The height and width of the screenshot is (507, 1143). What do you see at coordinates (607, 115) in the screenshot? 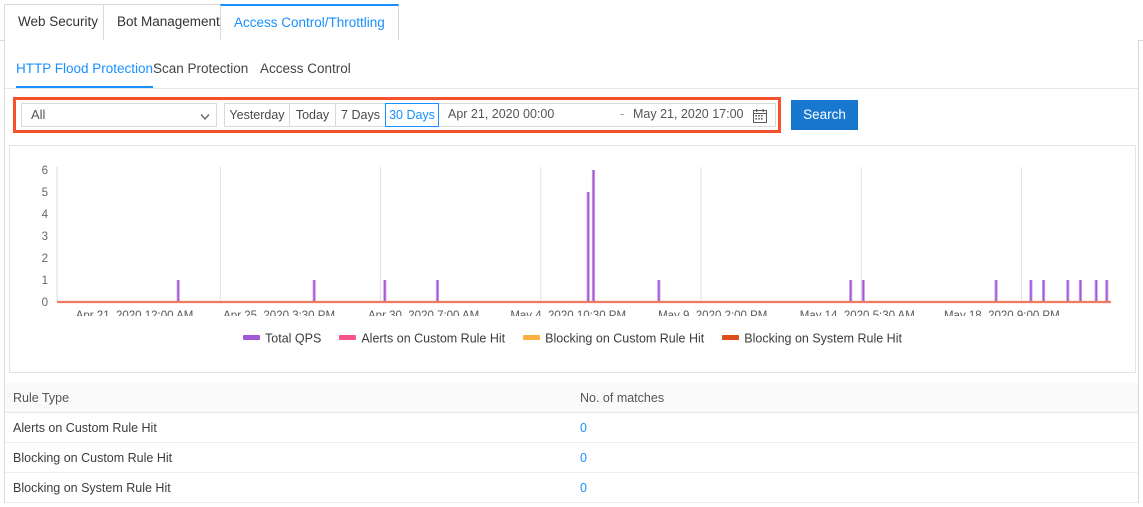
I see `date-range-input: Apr 21, 2020 00:00 - May 21, 2020 17:00` at bounding box center [607, 115].